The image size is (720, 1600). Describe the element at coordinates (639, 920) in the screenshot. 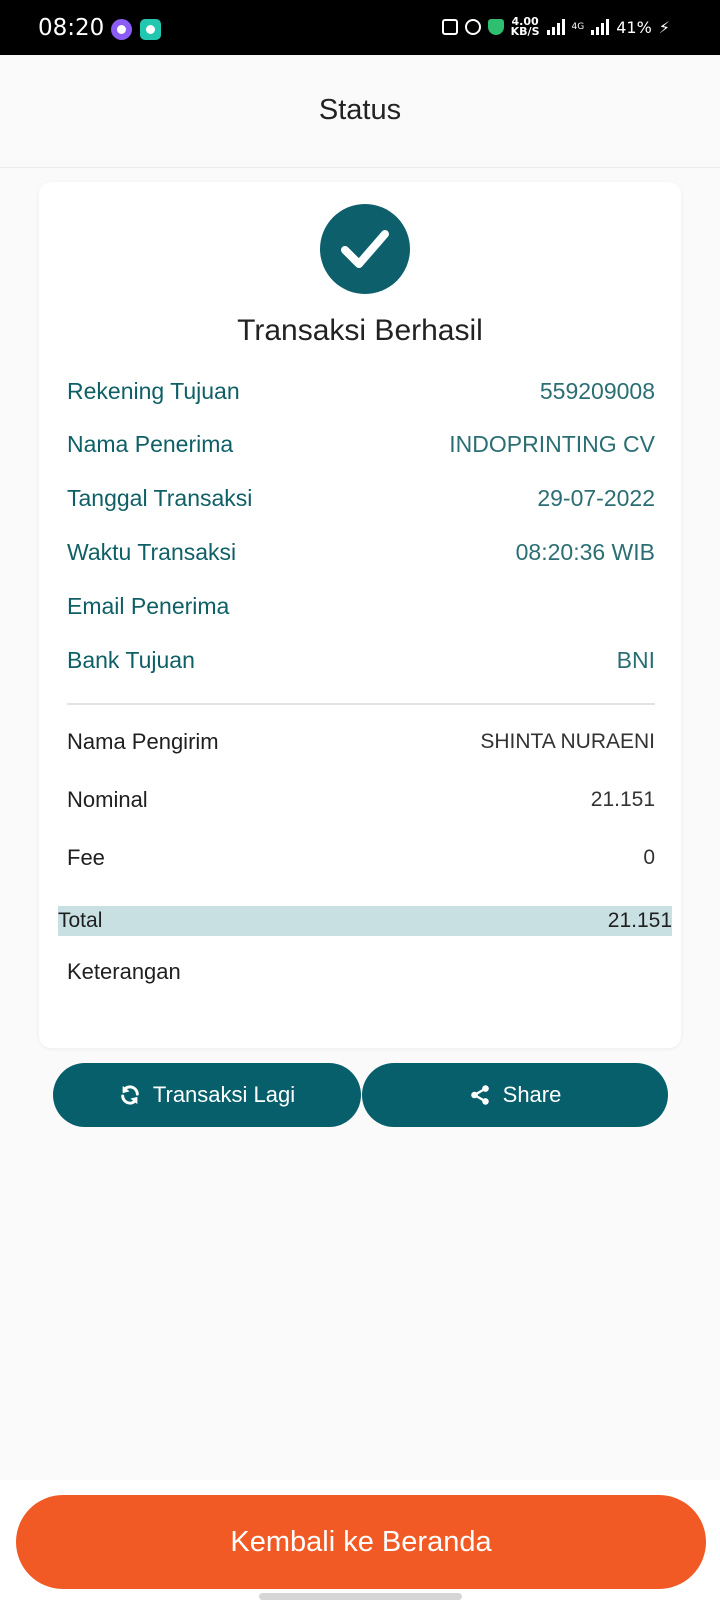

I see `total-value: 21.151` at that location.